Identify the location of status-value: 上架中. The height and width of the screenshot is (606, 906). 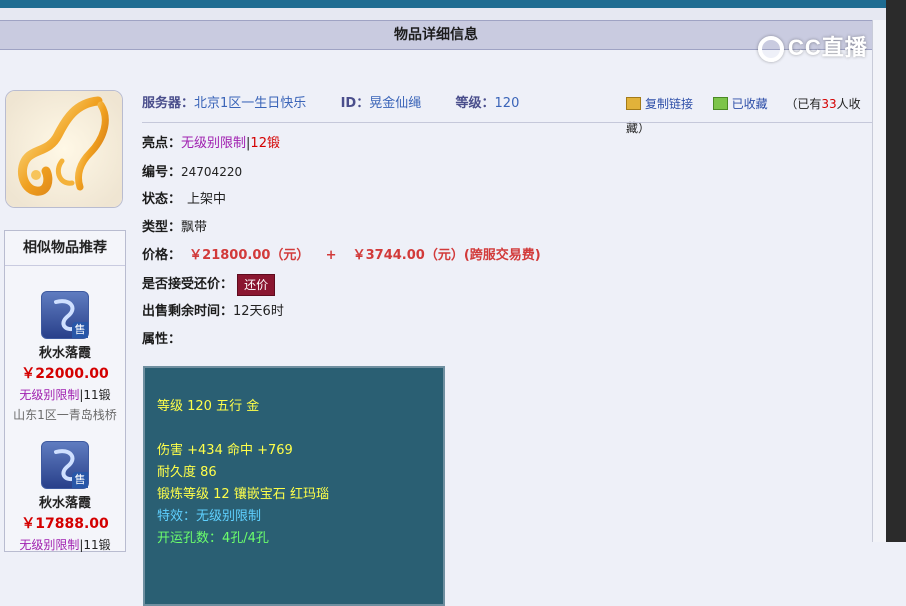
(207, 199).